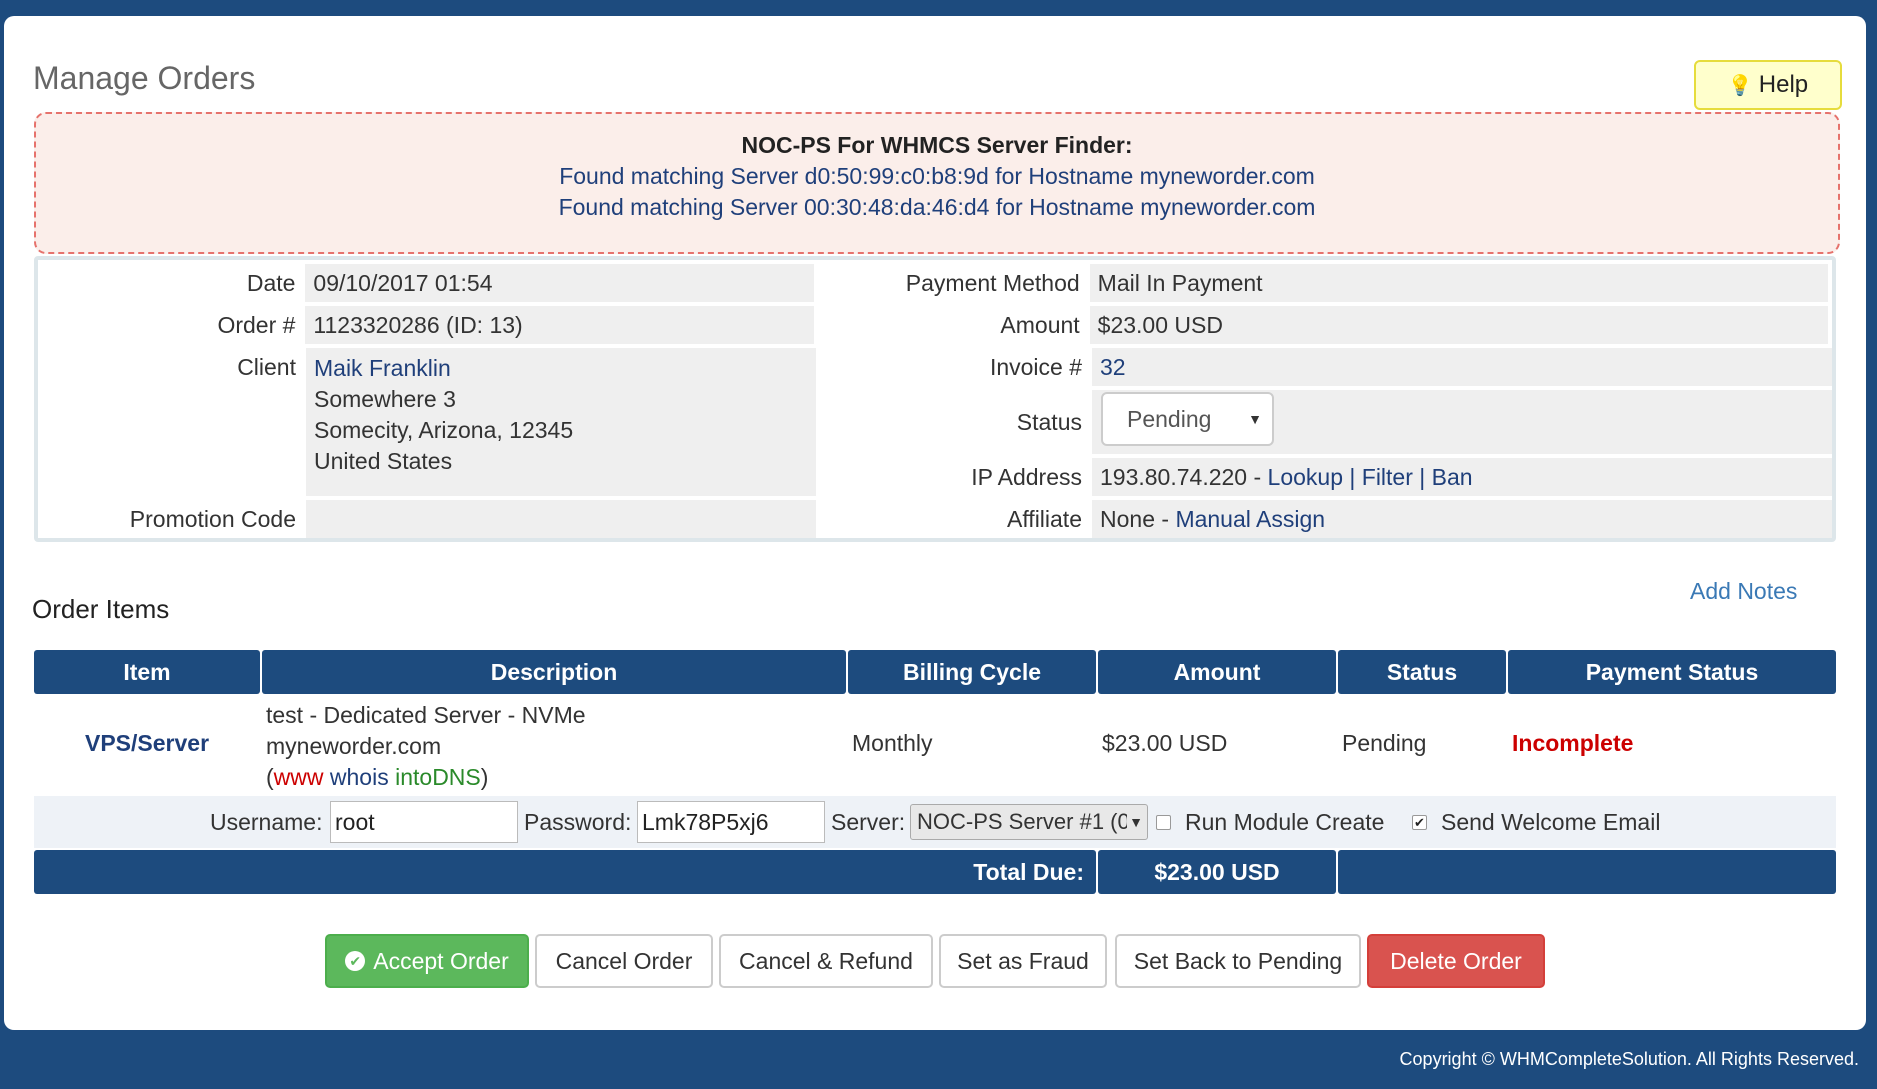  What do you see at coordinates (1250, 519) in the screenshot?
I see `manual-assign-link: Manual Assign` at bounding box center [1250, 519].